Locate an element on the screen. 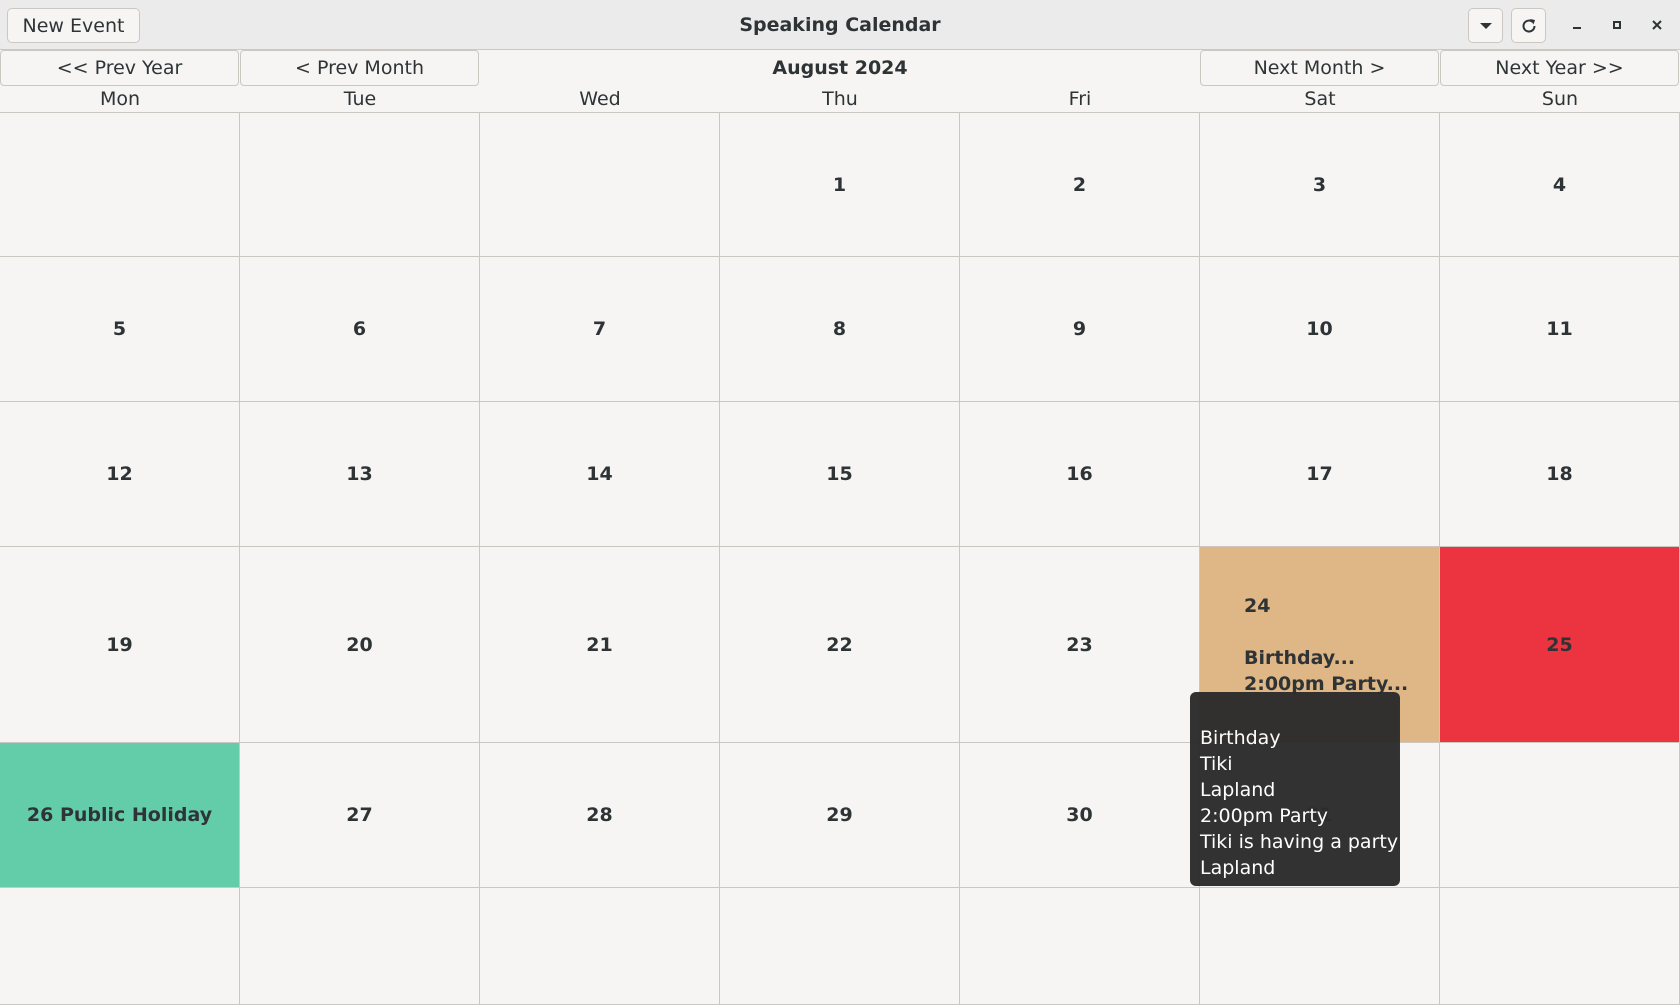 The image size is (1680, 1005). weekday-label: Wed is located at coordinates (600, 99).